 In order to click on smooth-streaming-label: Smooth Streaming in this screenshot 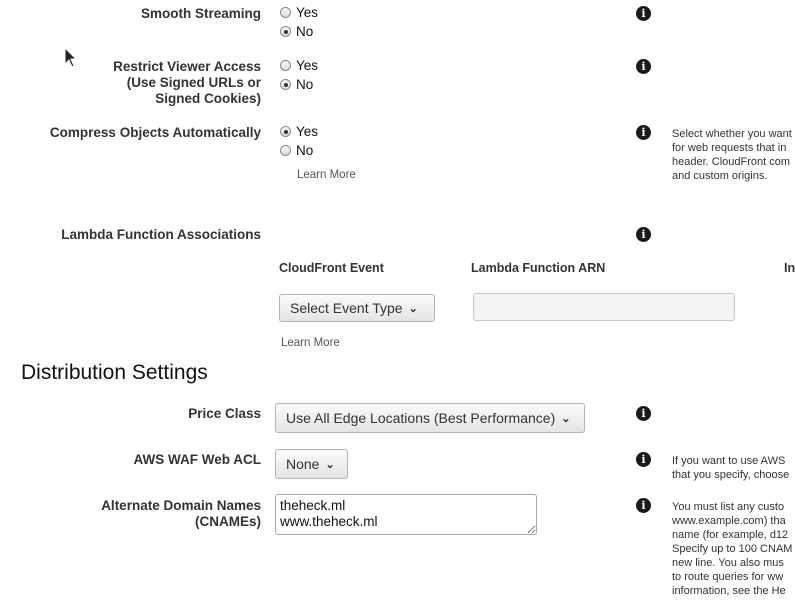, I will do `click(200, 13)`.